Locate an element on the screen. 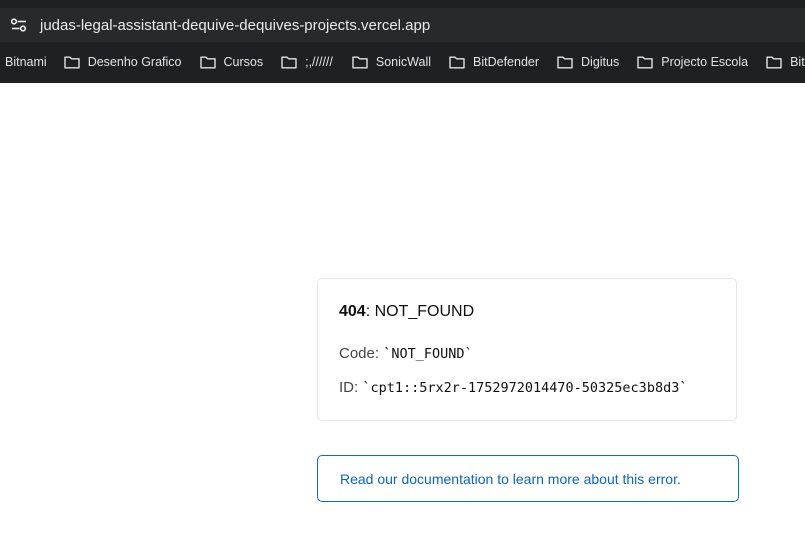 This screenshot has height=534, width=805. error-id-label: ID: is located at coordinates (351, 387).